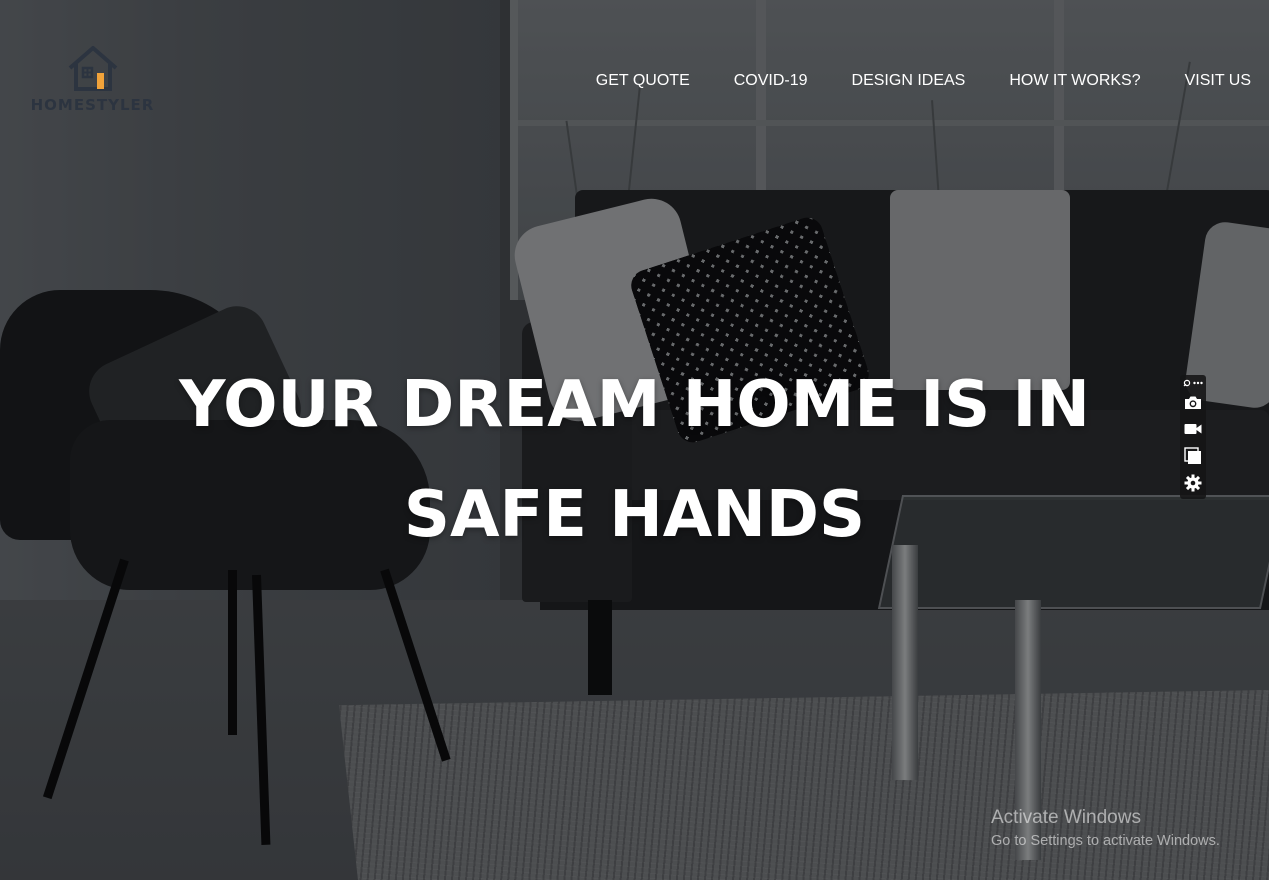  Describe the element at coordinates (643, 81) in the screenshot. I see `nav-link-get-quote: GET QUOTE` at that location.